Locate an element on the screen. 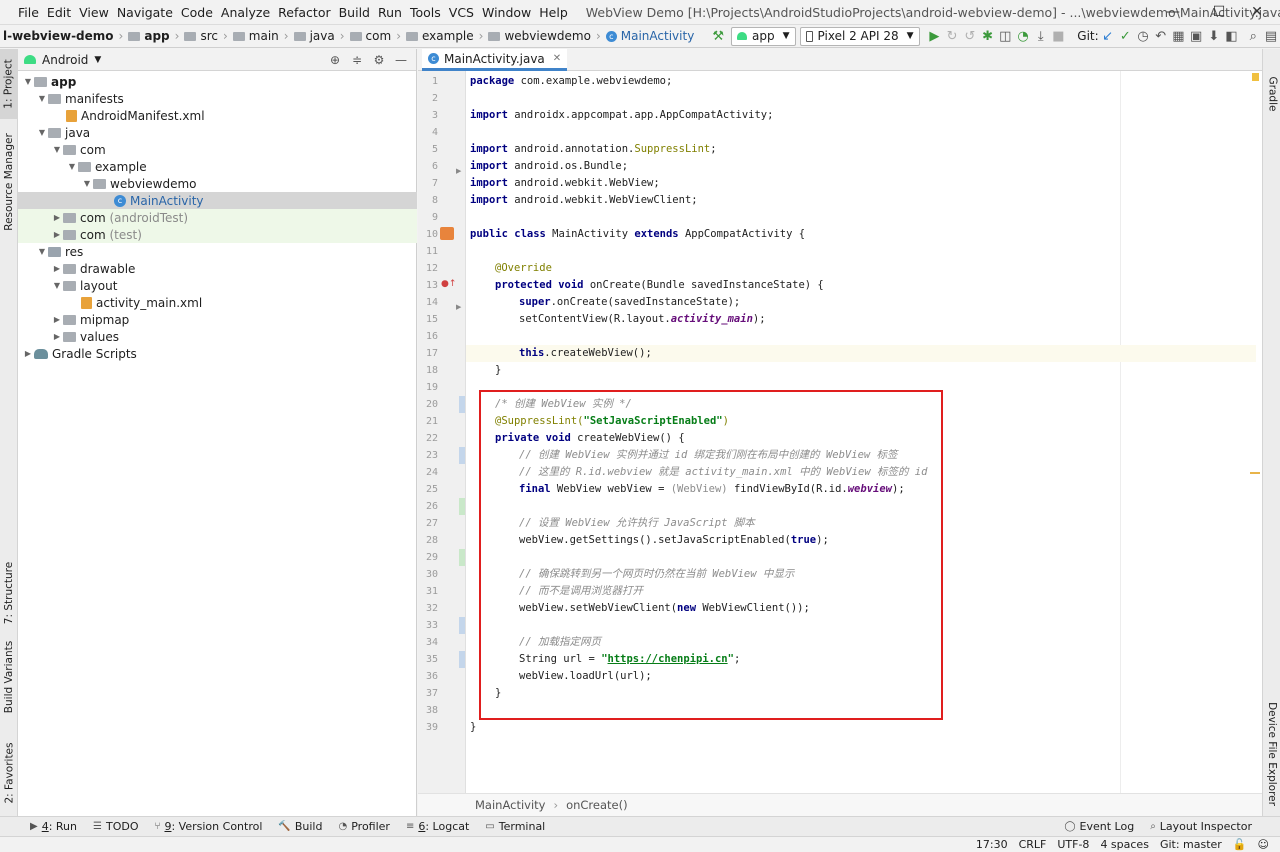  run-icon: ▶ is located at coordinates (935, 36).